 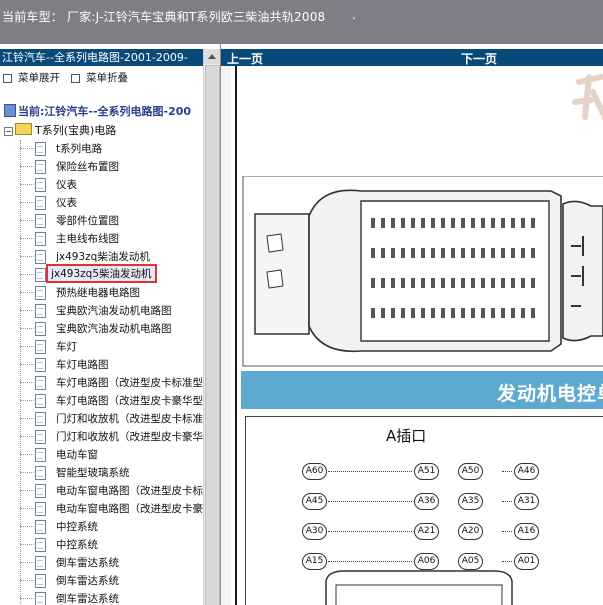 I want to click on menu-expand-button: 菜单展开, so click(x=31, y=77).